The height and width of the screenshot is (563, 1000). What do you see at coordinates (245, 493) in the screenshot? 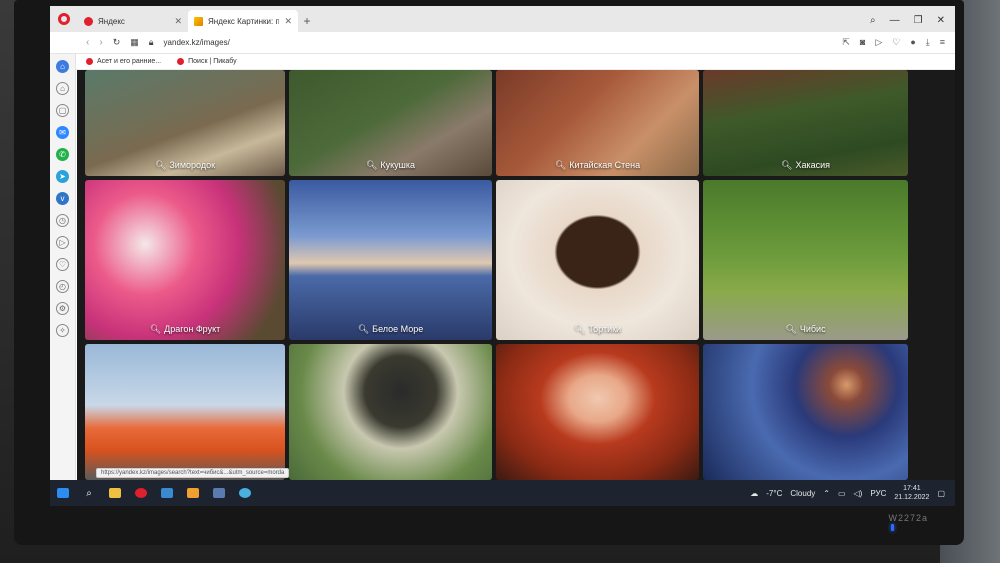
I see `browser-app-icon` at bounding box center [245, 493].